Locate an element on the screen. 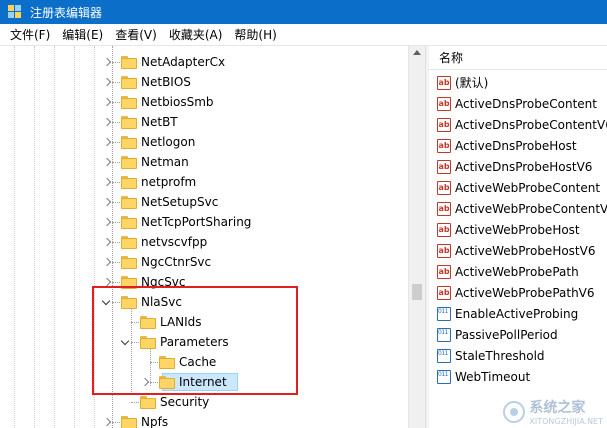 This screenshot has height=428, width=607. menu-help: 帮助(H) is located at coordinates (255, 35).